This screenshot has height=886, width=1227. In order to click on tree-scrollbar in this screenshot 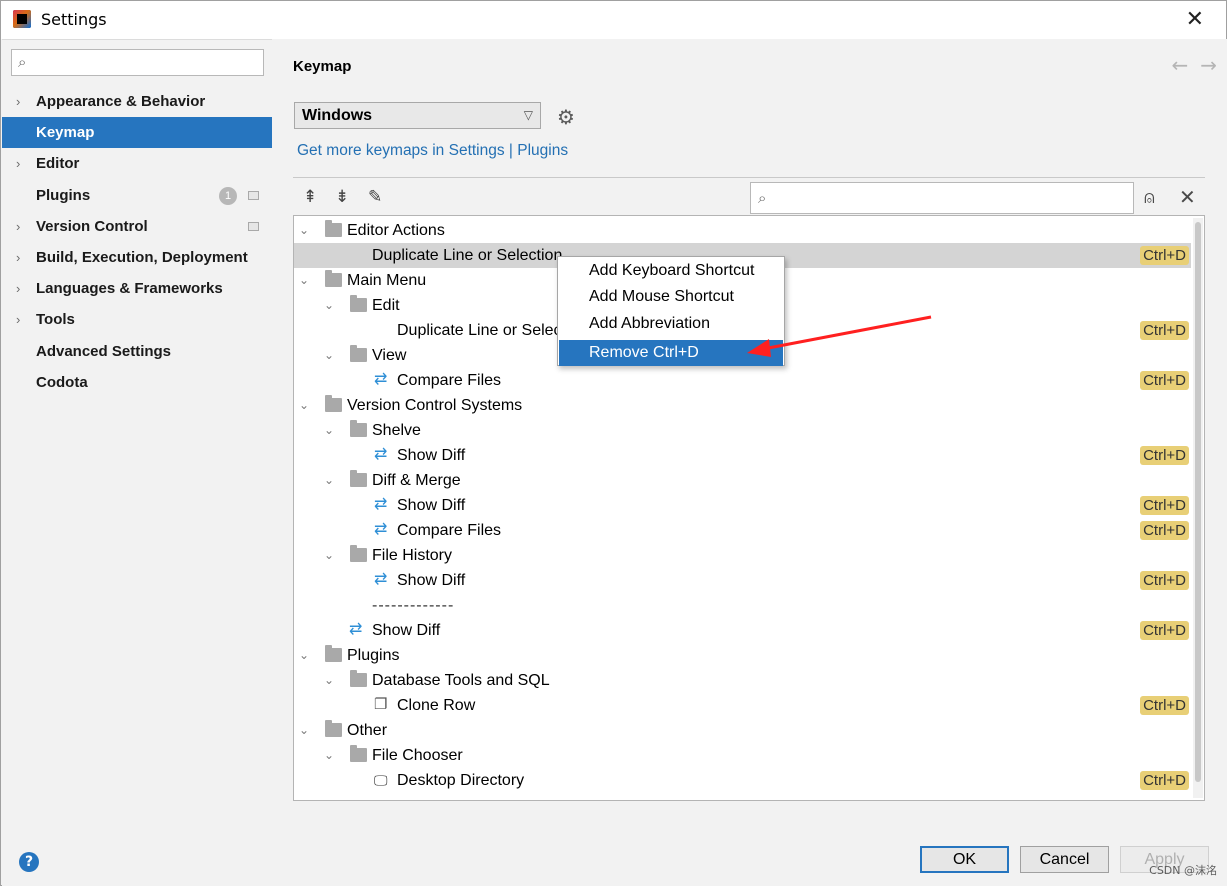, I will do `click(1198, 508)`.